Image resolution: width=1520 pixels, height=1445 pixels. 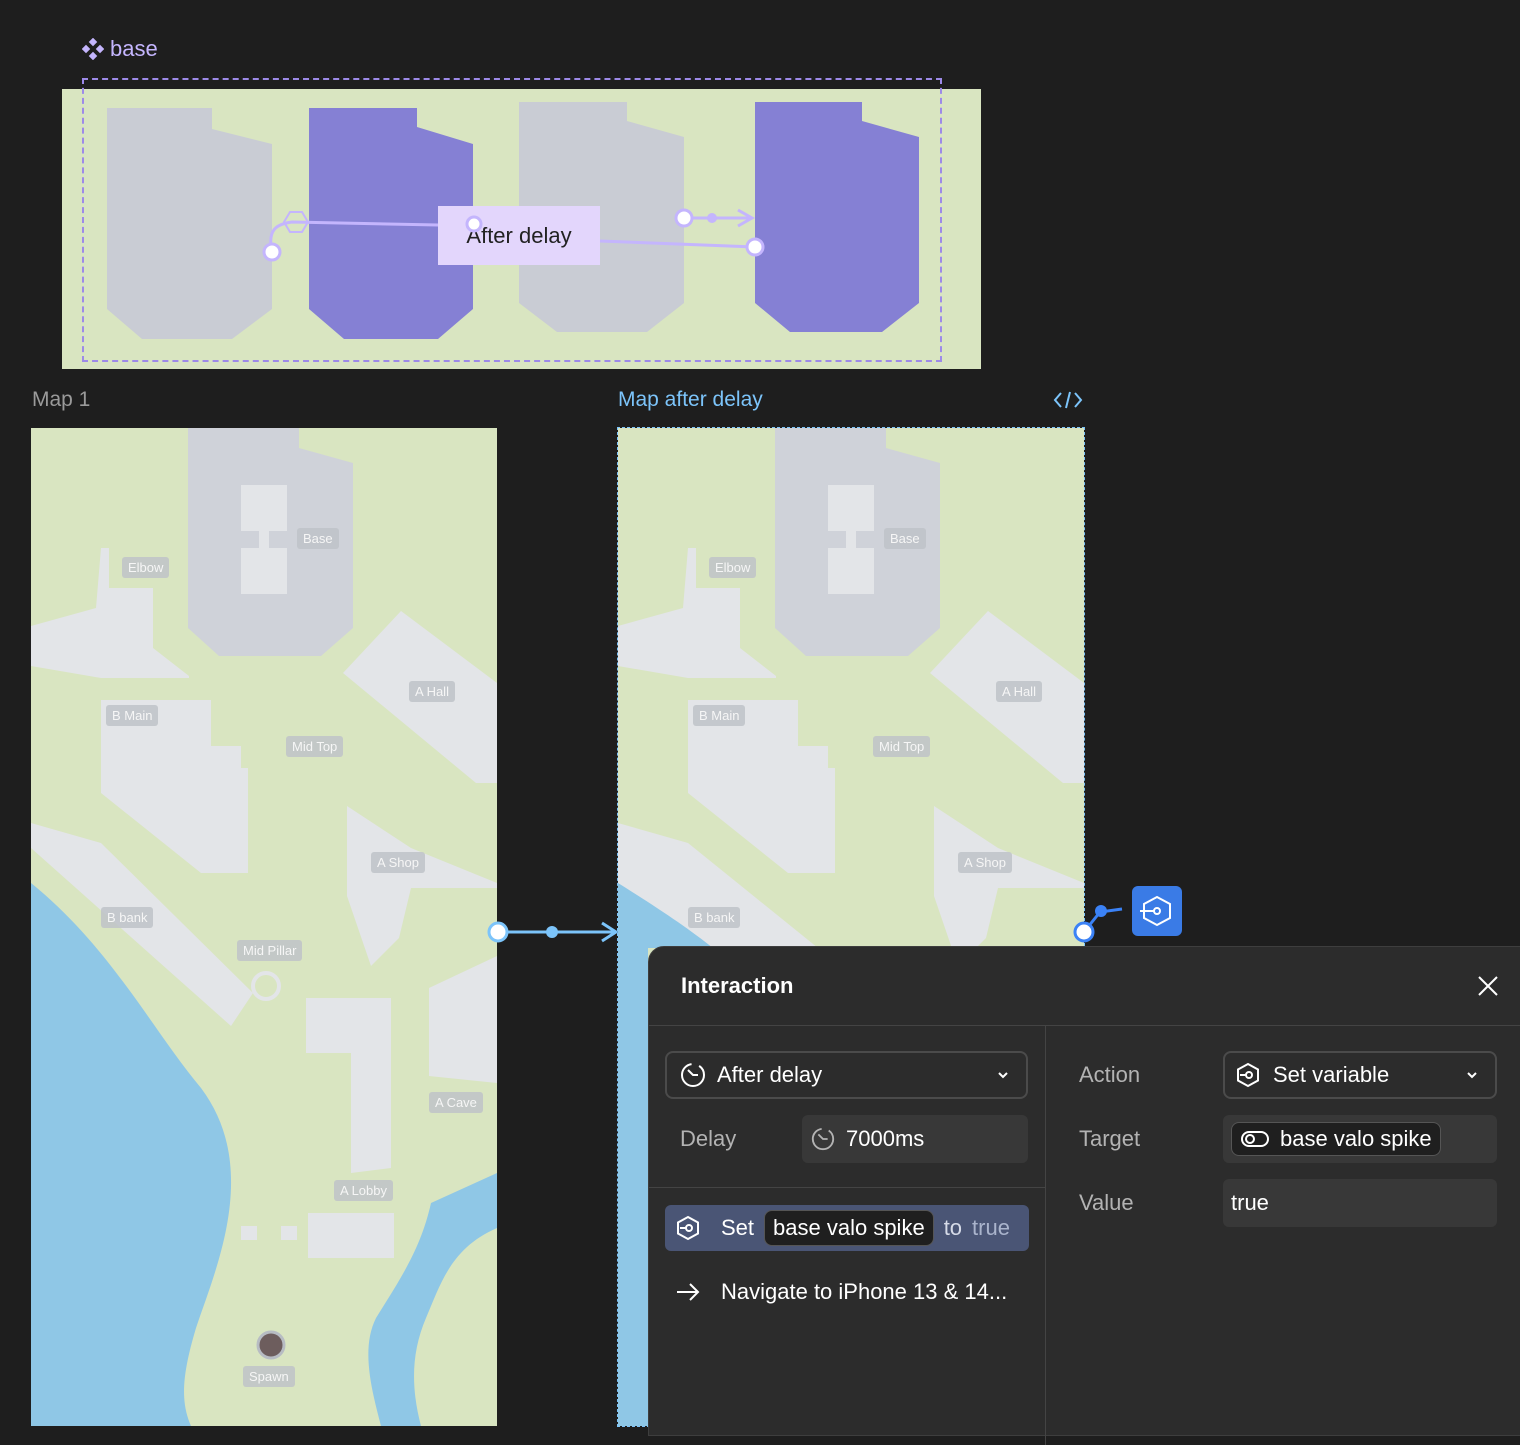 What do you see at coordinates (269, 1376) in the screenshot?
I see `map-label-spawn: Spawn` at bounding box center [269, 1376].